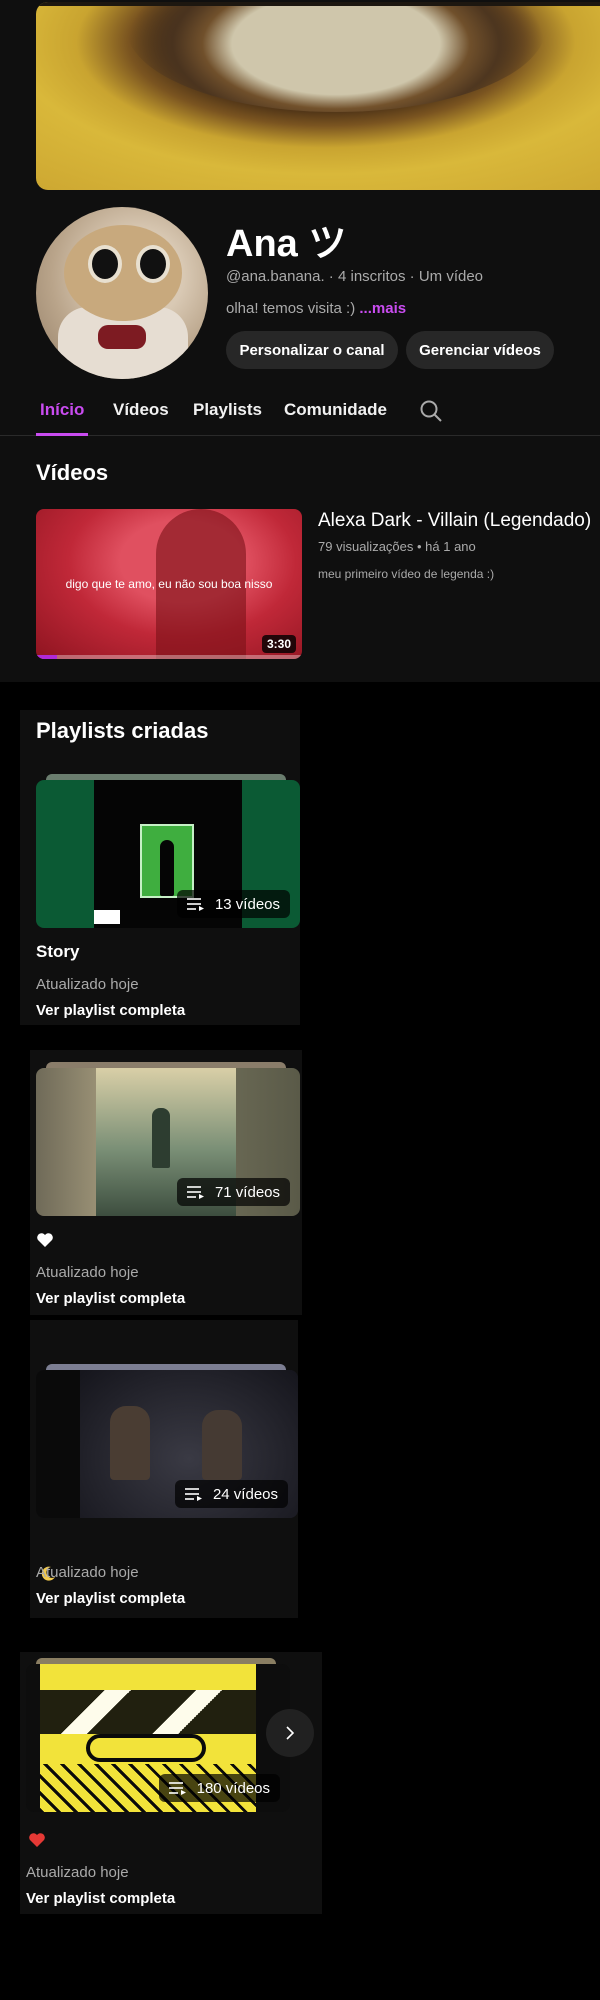 The width and height of the screenshot is (600, 2000). I want to click on playlist-count-badge: 180 vídeos, so click(219, 1788).